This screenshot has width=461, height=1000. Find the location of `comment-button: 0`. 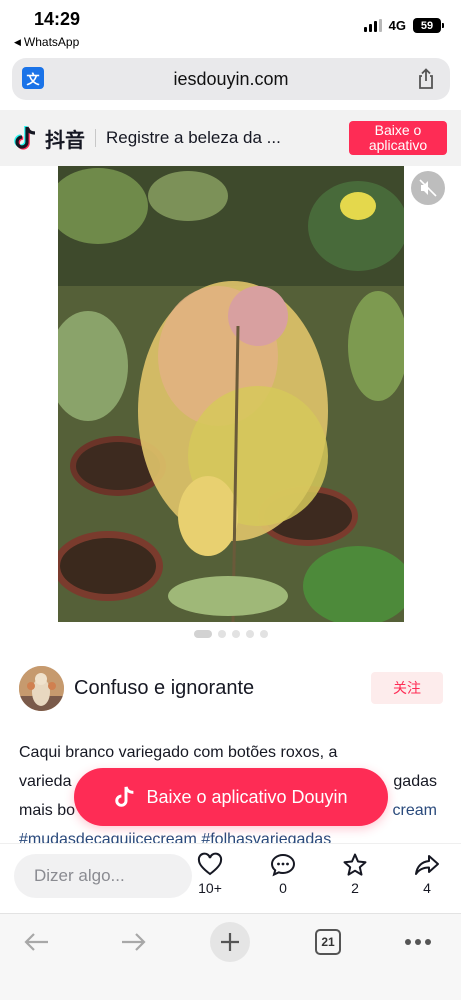

comment-button: 0 is located at coordinates (283, 874).